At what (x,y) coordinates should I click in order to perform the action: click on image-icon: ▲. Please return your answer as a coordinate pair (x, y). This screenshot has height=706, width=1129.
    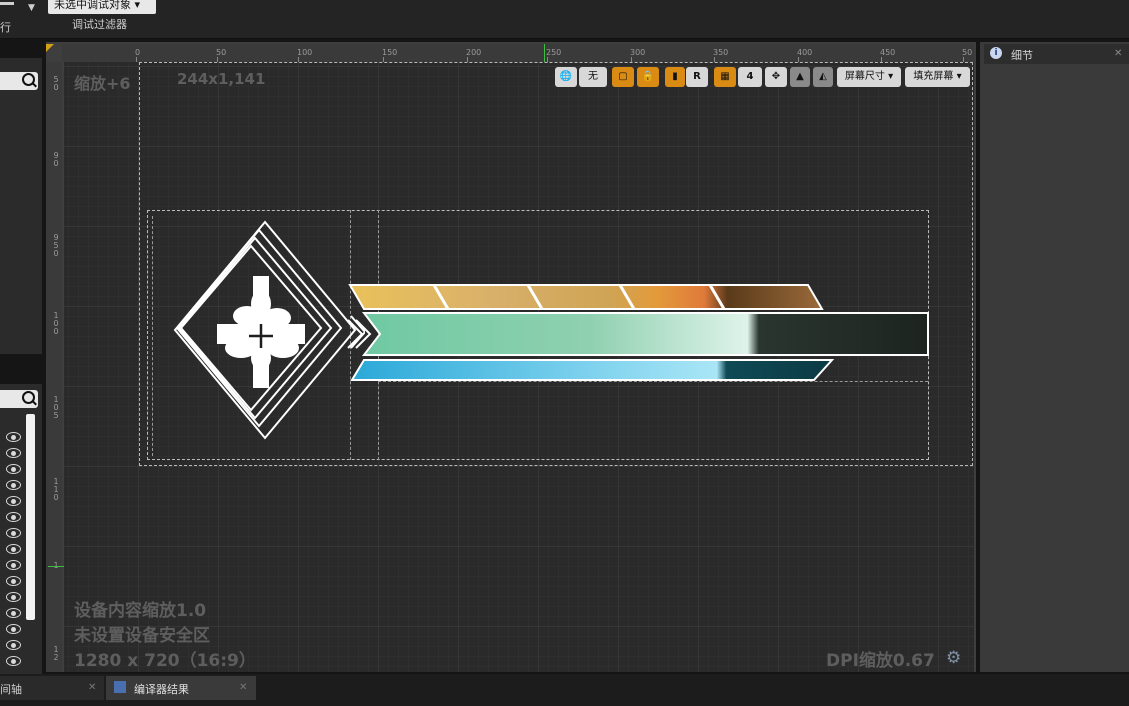
    Looking at the image, I should click on (800, 77).